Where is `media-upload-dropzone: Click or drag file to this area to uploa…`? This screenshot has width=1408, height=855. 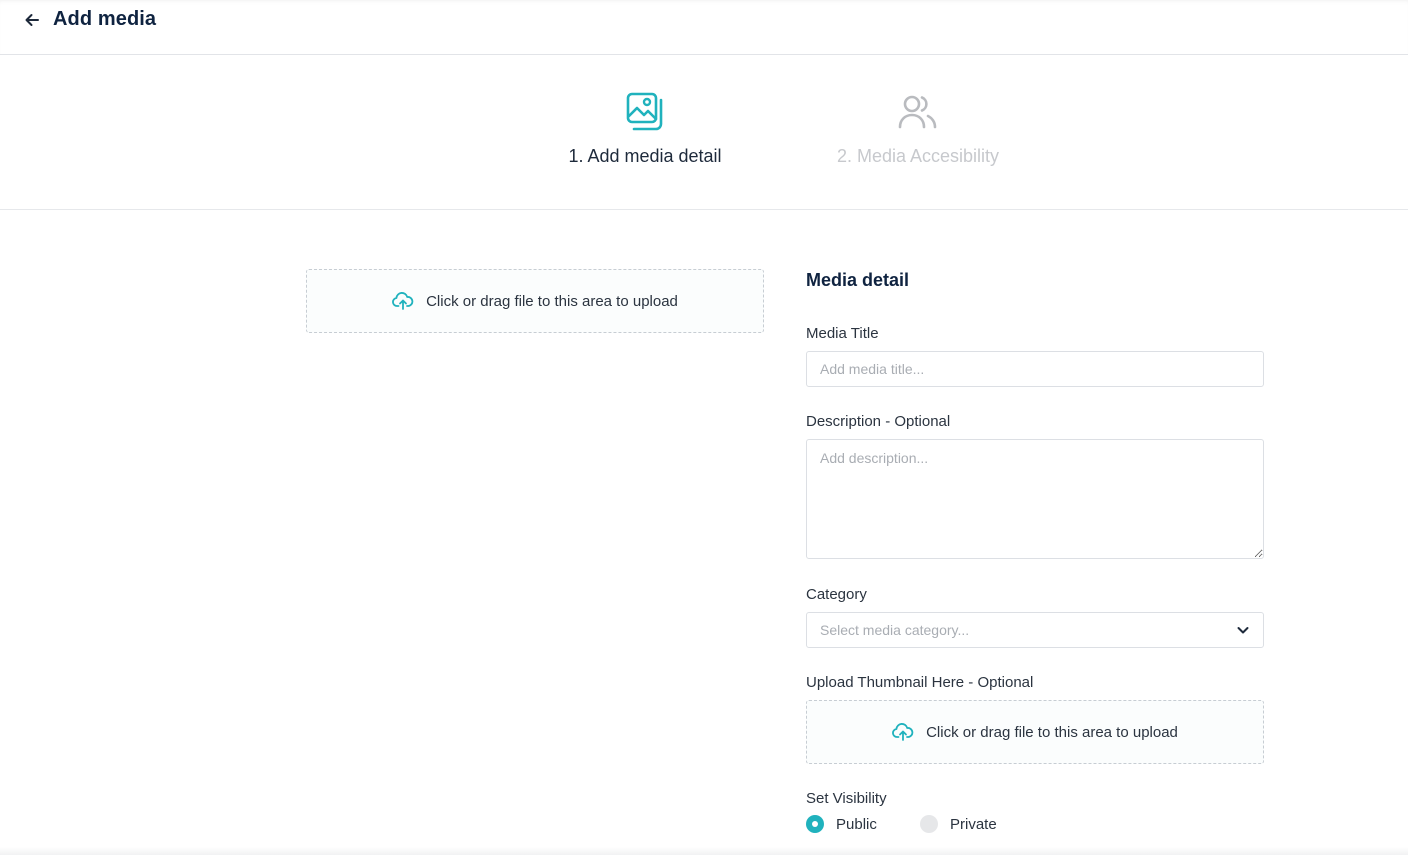
media-upload-dropzone: Click or drag file to this area to uploa… is located at coordinates (535, 301).